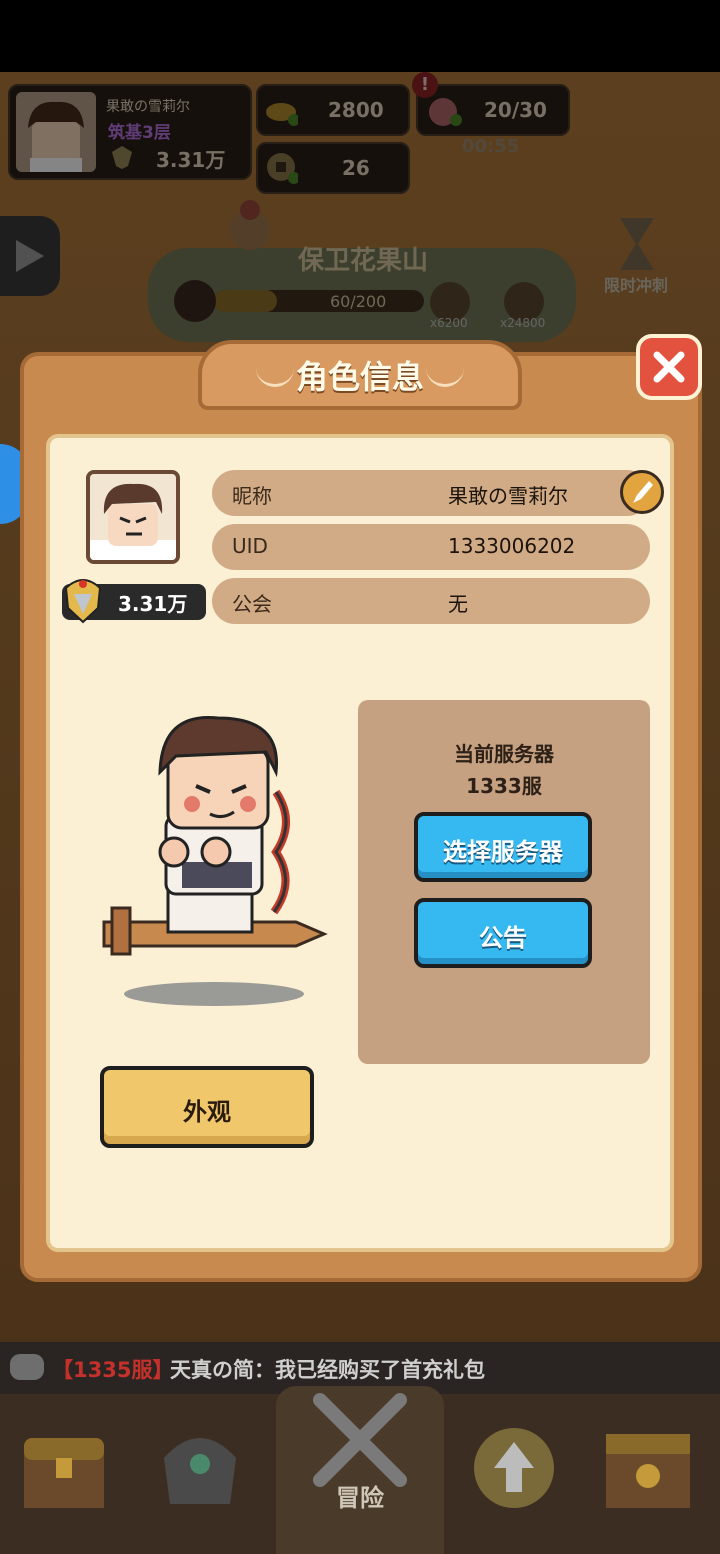  What do you see at coordinates (508, 496) in the screenshot?
I see `row-value: 果敢の雪莉尔` at bounding box center [508, 496].